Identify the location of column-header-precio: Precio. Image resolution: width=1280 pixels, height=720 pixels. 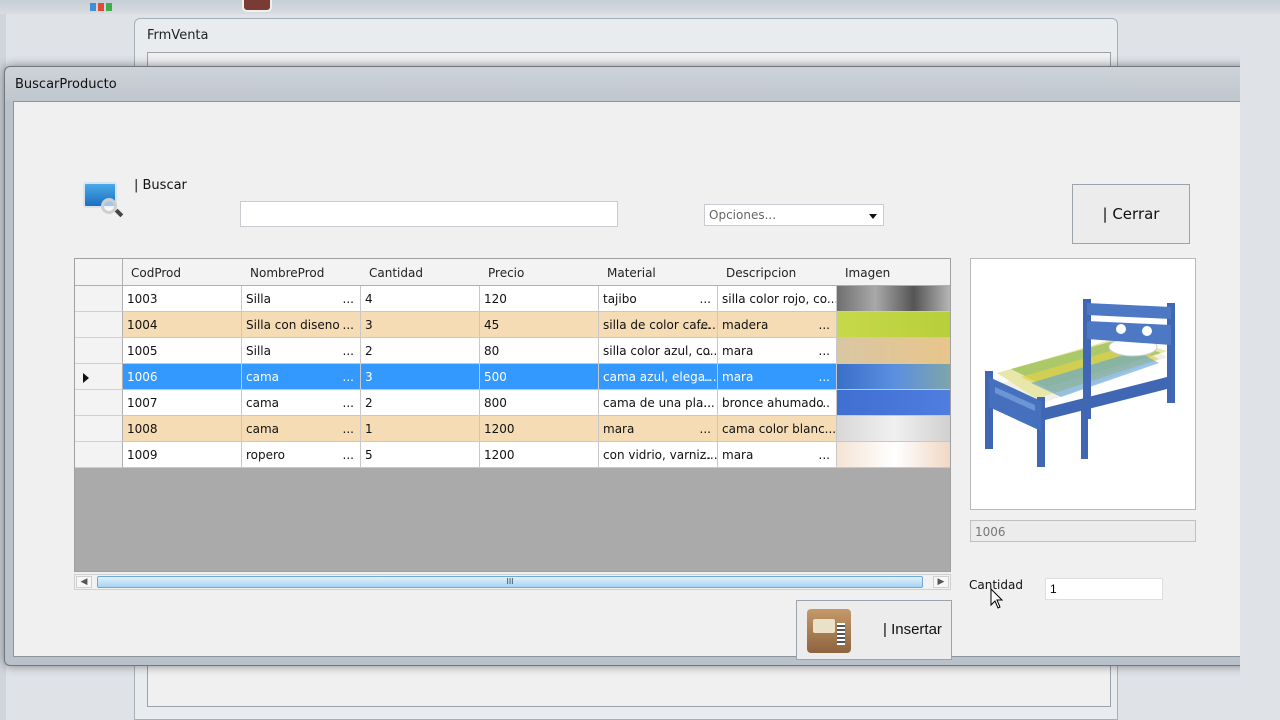
(539, 272).